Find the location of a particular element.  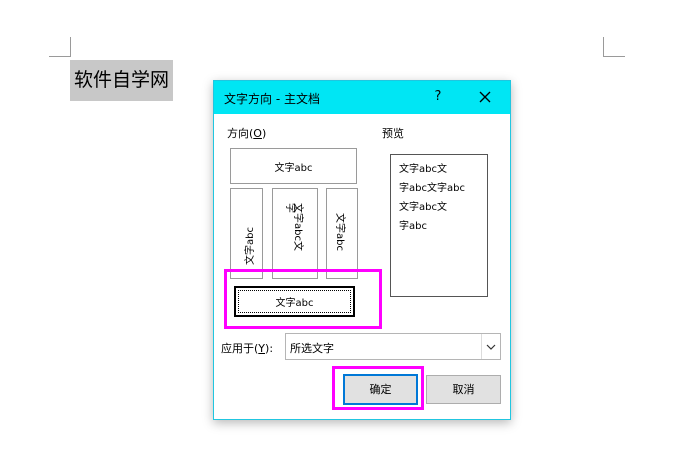

selected-document-text: 软件自学网 is located at coordinates (121, 80).